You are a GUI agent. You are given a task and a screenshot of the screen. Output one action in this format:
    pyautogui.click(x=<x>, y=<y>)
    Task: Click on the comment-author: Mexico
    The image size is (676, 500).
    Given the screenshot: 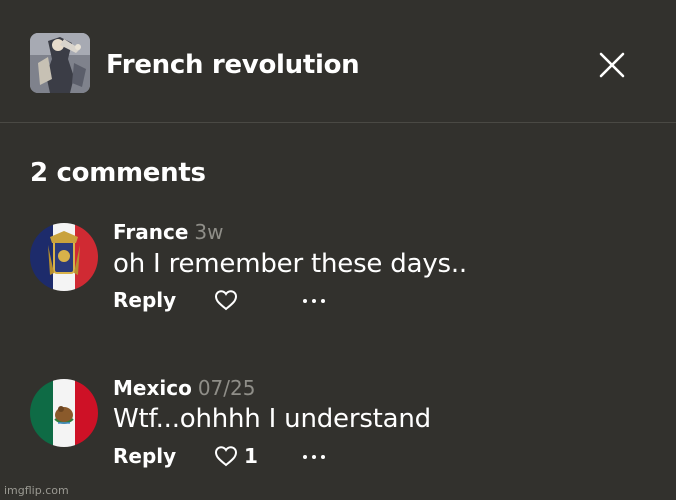 What is the action you would take?
    pyautogui.click(x=152, y=388)
    